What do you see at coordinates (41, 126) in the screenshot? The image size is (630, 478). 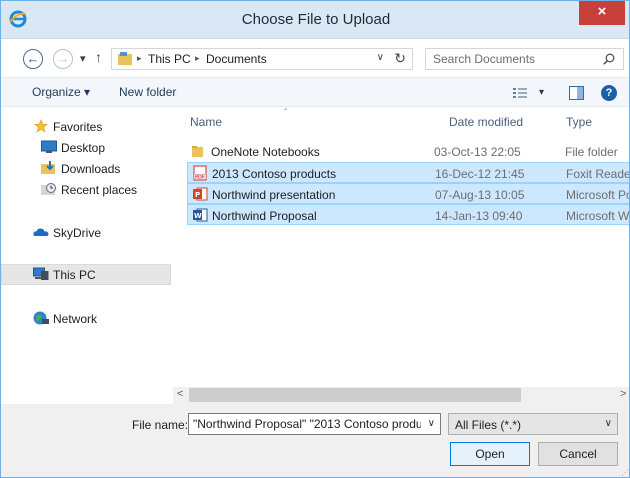 I see `star-icon` at bounding box center [41, 126].